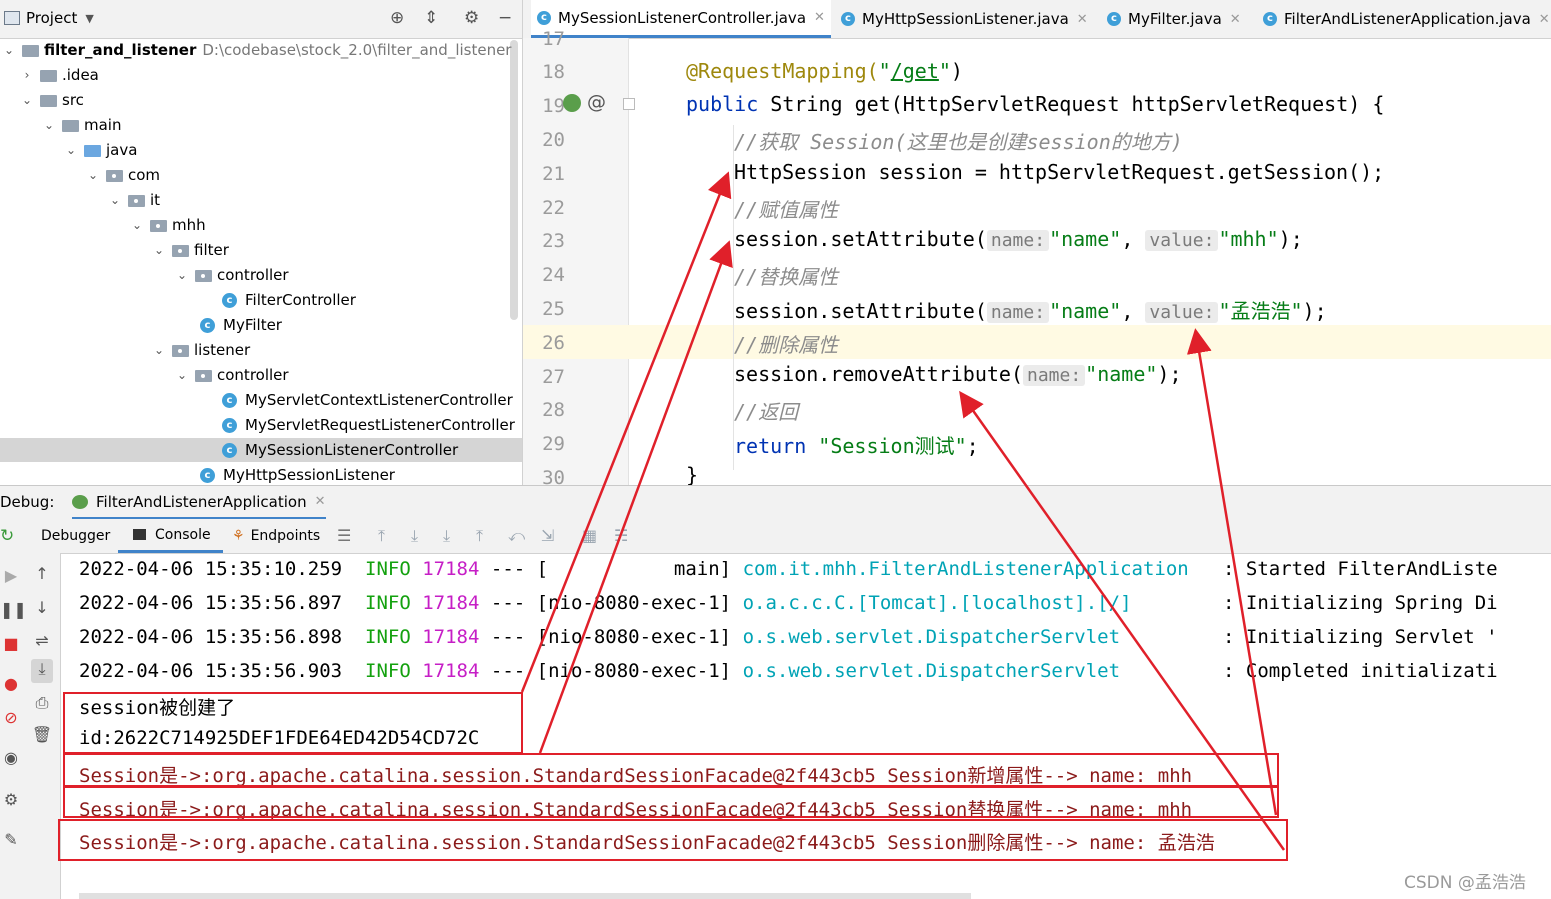  What do you see at coordinates (1174, 19) in the screenshot?
I see `tab-myfilter: c MyFilter.java ✕` at bounding box center [1174, 19].